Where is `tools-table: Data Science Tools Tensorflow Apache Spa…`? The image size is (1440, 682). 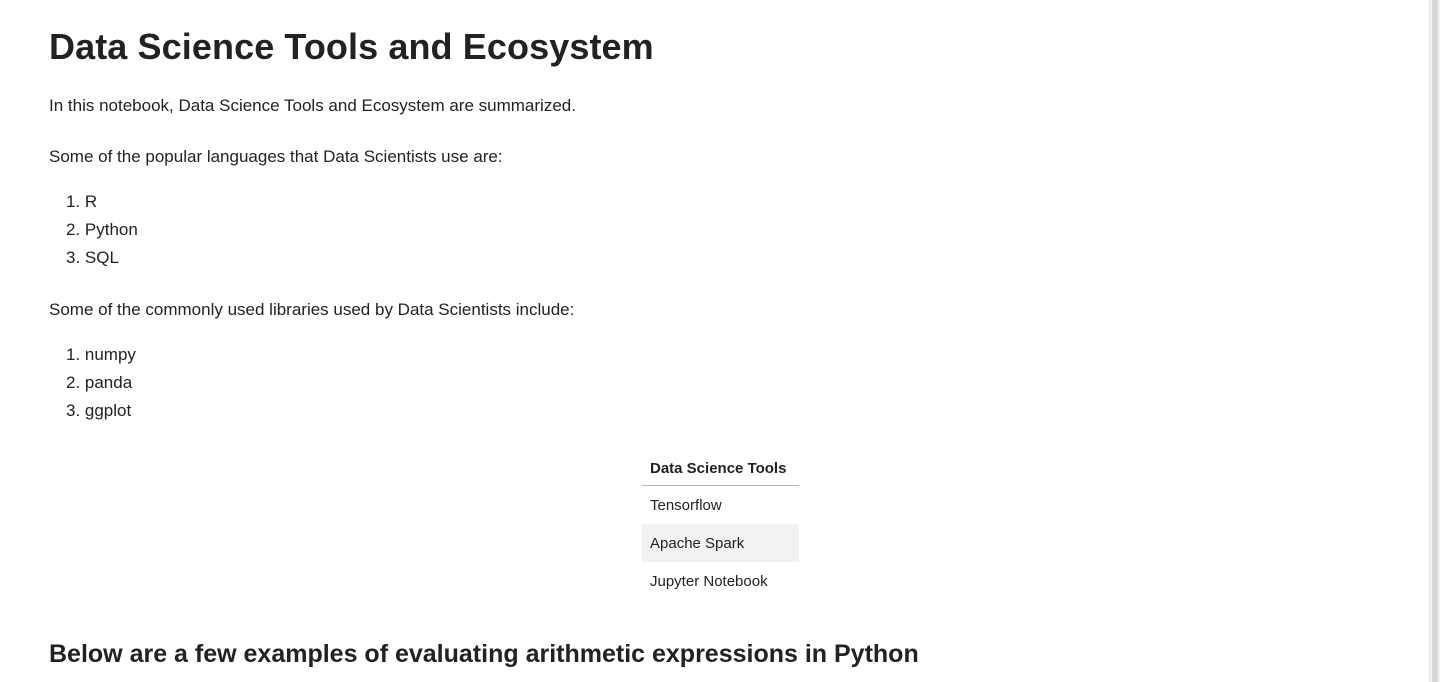 tools-table: Data Science Tools Tensorflow Apache Spa… is located at coordinates (720, 525).